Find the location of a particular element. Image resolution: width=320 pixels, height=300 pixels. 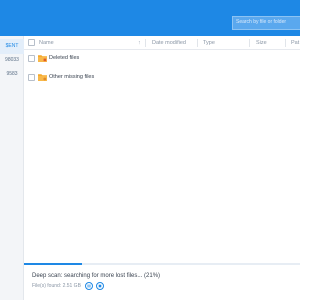

folder-missing-icon is located at coordinates (42, 77).